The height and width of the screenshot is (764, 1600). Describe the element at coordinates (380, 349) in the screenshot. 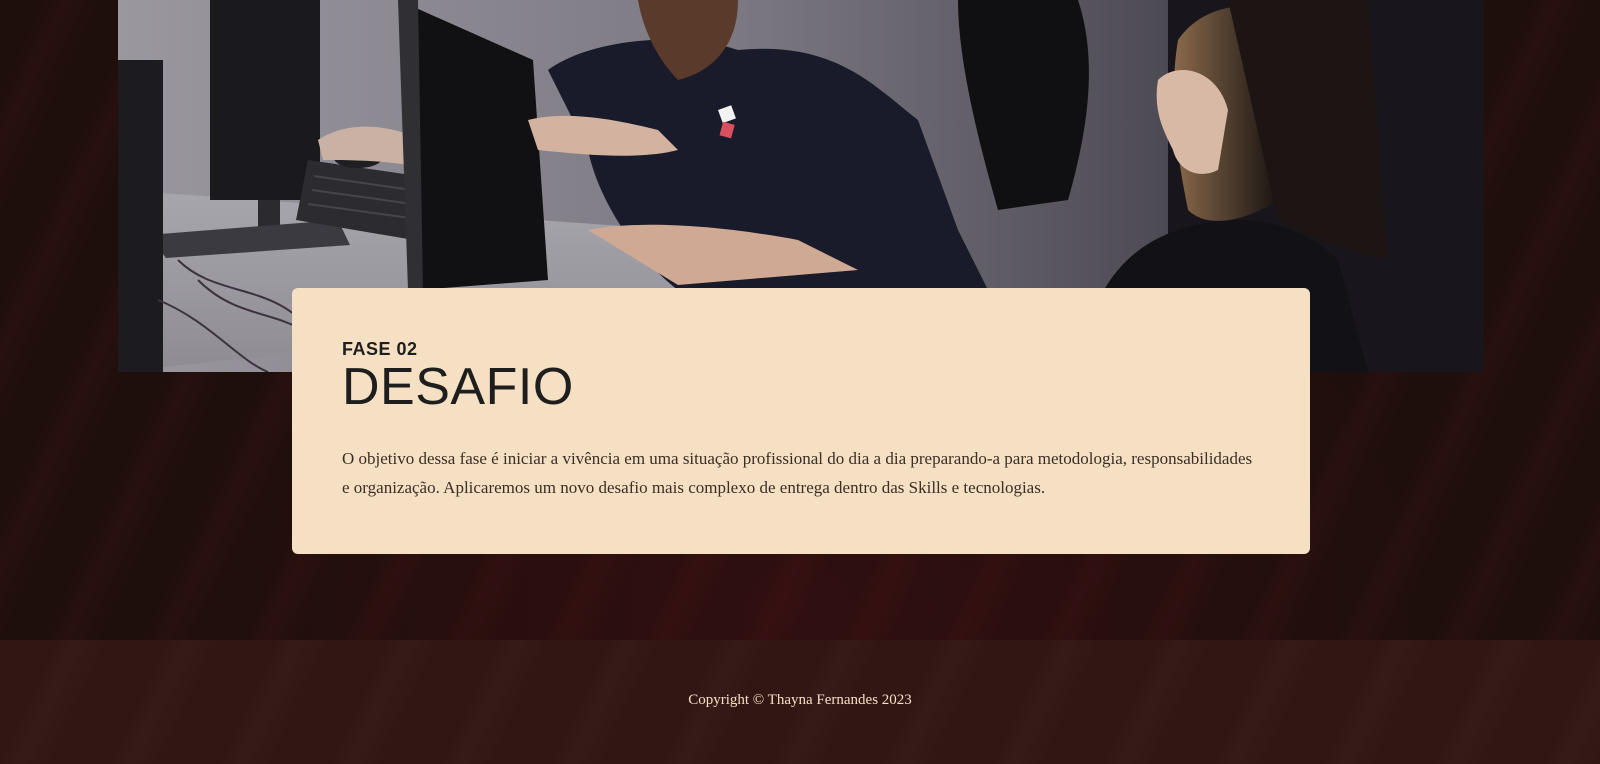

I see `phase-label: FASE 02` at that location.